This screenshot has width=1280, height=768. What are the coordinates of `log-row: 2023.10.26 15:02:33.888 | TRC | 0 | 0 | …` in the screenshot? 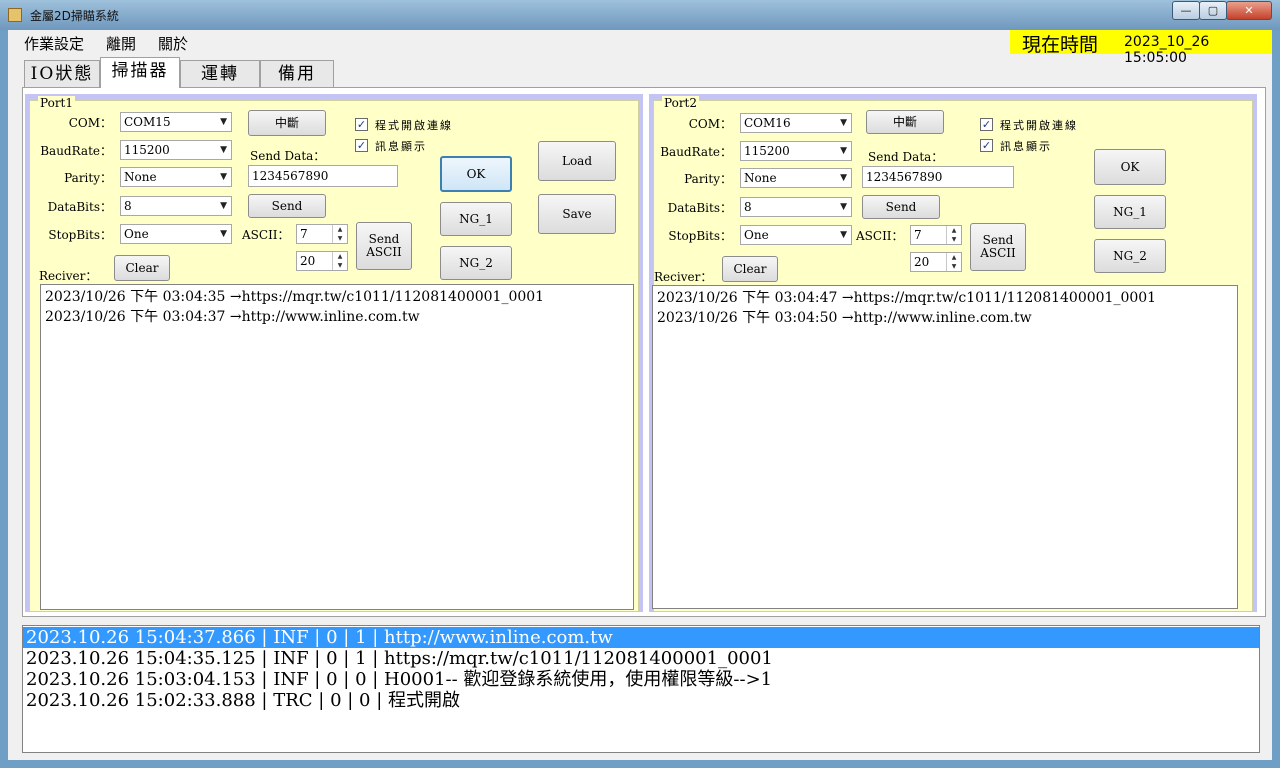 It's located at (641, 700).